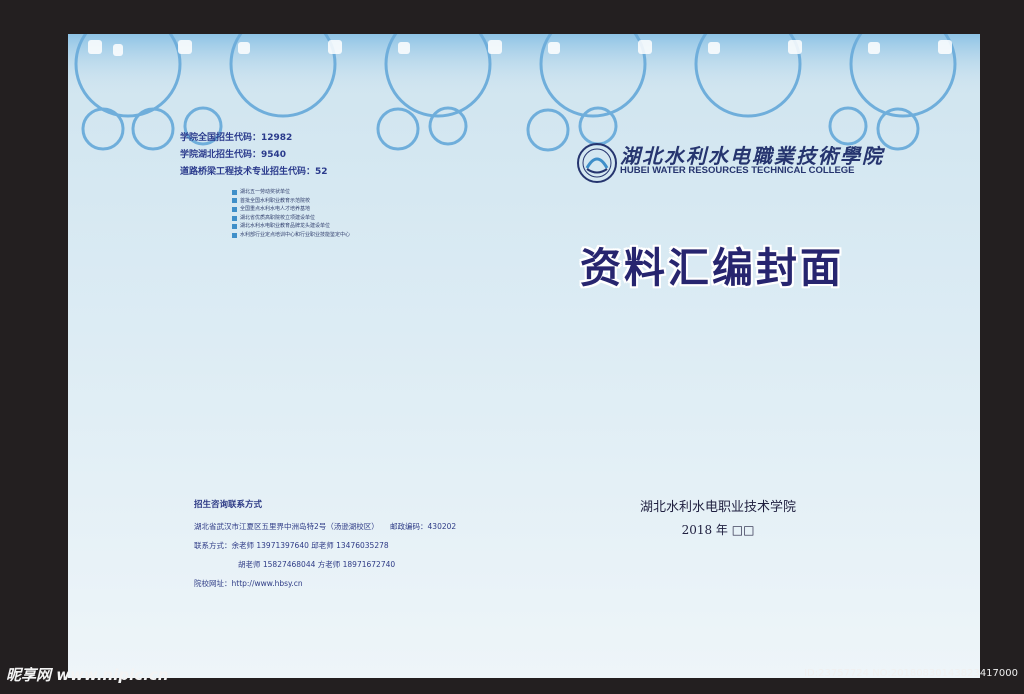 Image resolution: width=1024 pixels, height=694 pixels. What do you see at coordinates (718, 530) in the screenshot?
I see `footer-year: 2018 年 □□` at bounding box center [718, 530].